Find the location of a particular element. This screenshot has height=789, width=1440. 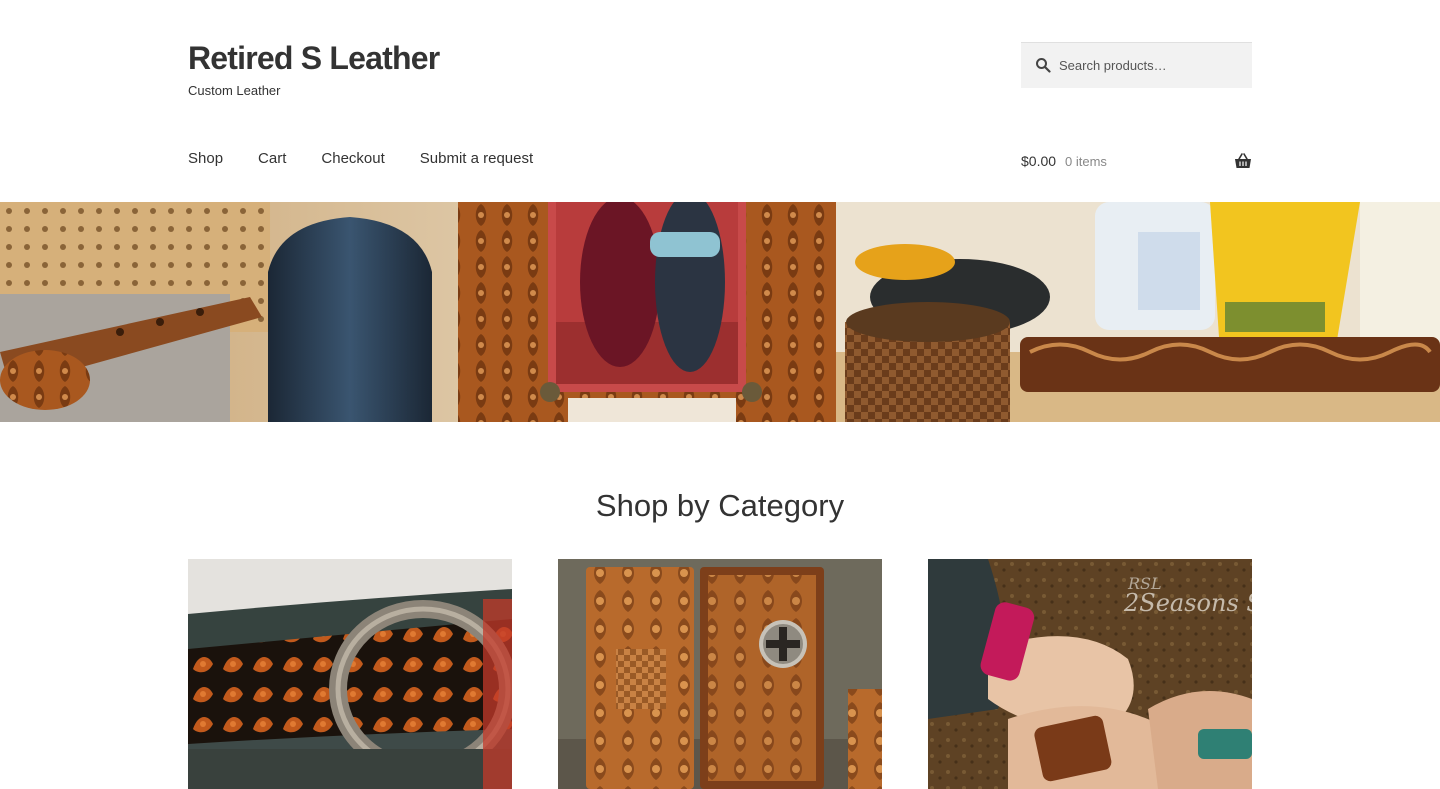

category-card-wallets is located at coordinates (720, 674).